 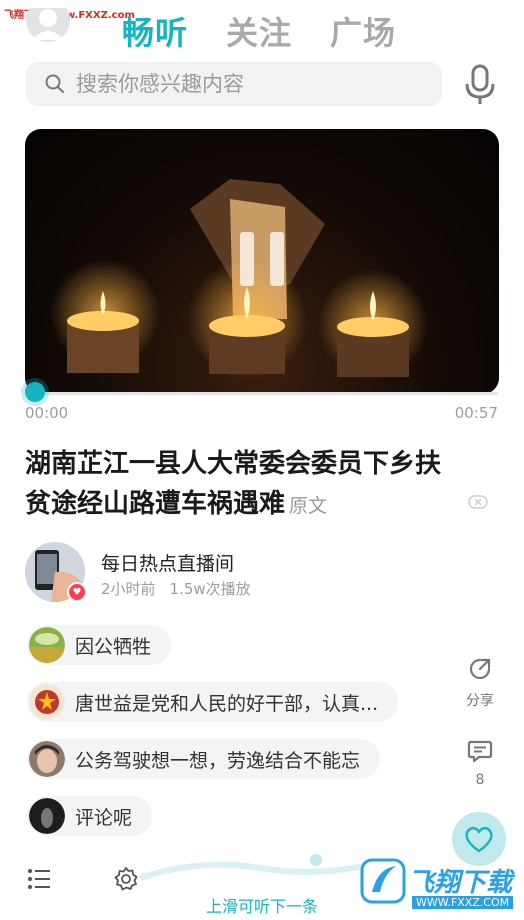 What do you see at coordinates (277, 259) in the screenshot?
I see `pause-bar-right` at bounding box center [277, 259].